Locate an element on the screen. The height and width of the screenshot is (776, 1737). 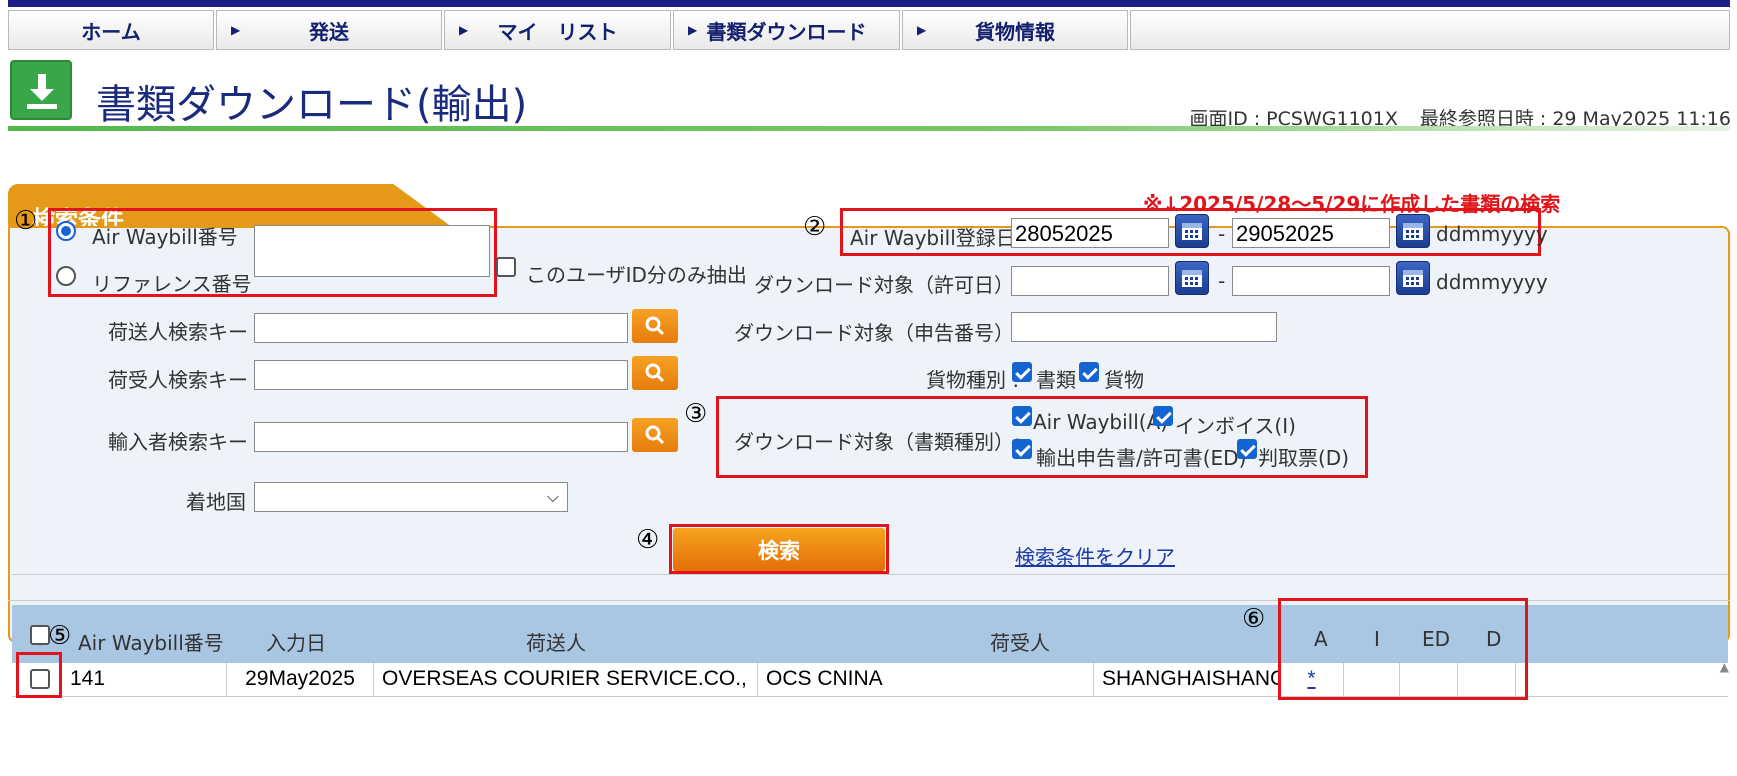
permit-date-from-input is located at coordinates (1090, 281).